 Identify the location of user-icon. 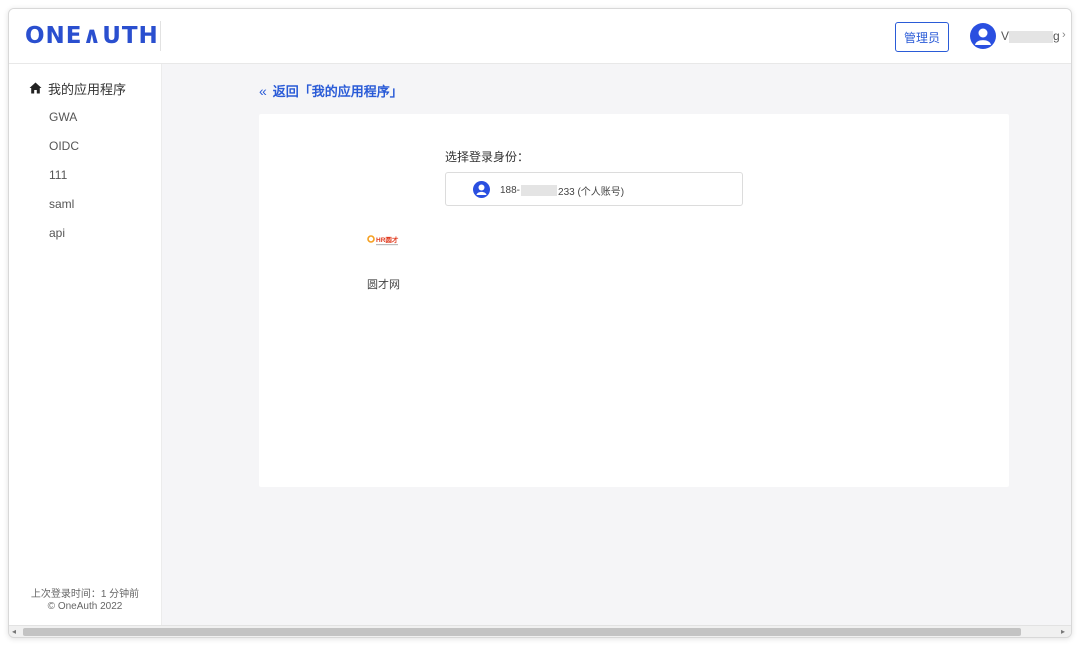
(481, 189).